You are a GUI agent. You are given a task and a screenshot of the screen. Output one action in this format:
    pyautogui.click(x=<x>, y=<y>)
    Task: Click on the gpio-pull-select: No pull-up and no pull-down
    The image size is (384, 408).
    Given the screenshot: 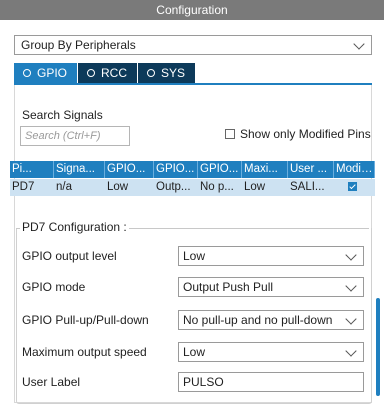 What is the action you would take?
    pyautogui.click(x=271, y=320)
    